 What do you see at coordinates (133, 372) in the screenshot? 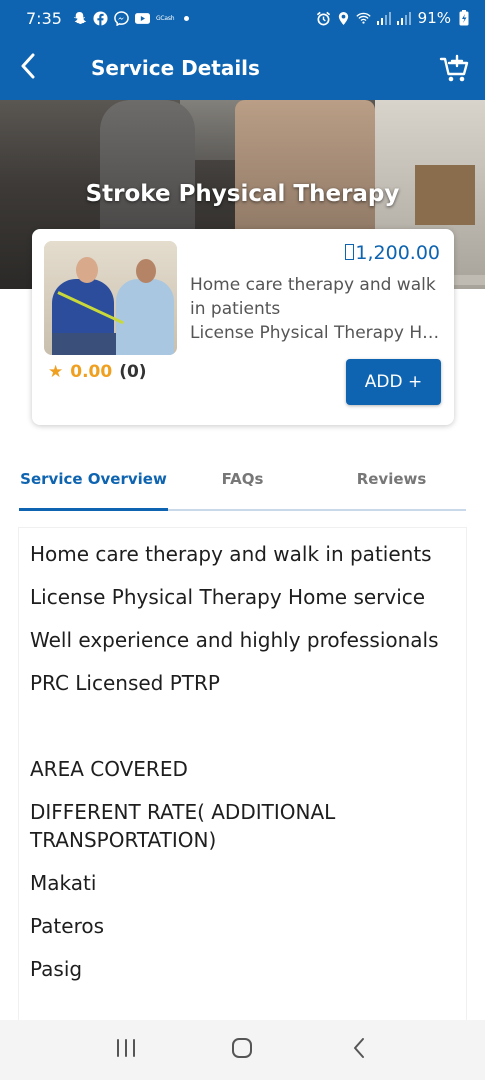
I see `rating-count: (0)` at bounding box center [133, 372].